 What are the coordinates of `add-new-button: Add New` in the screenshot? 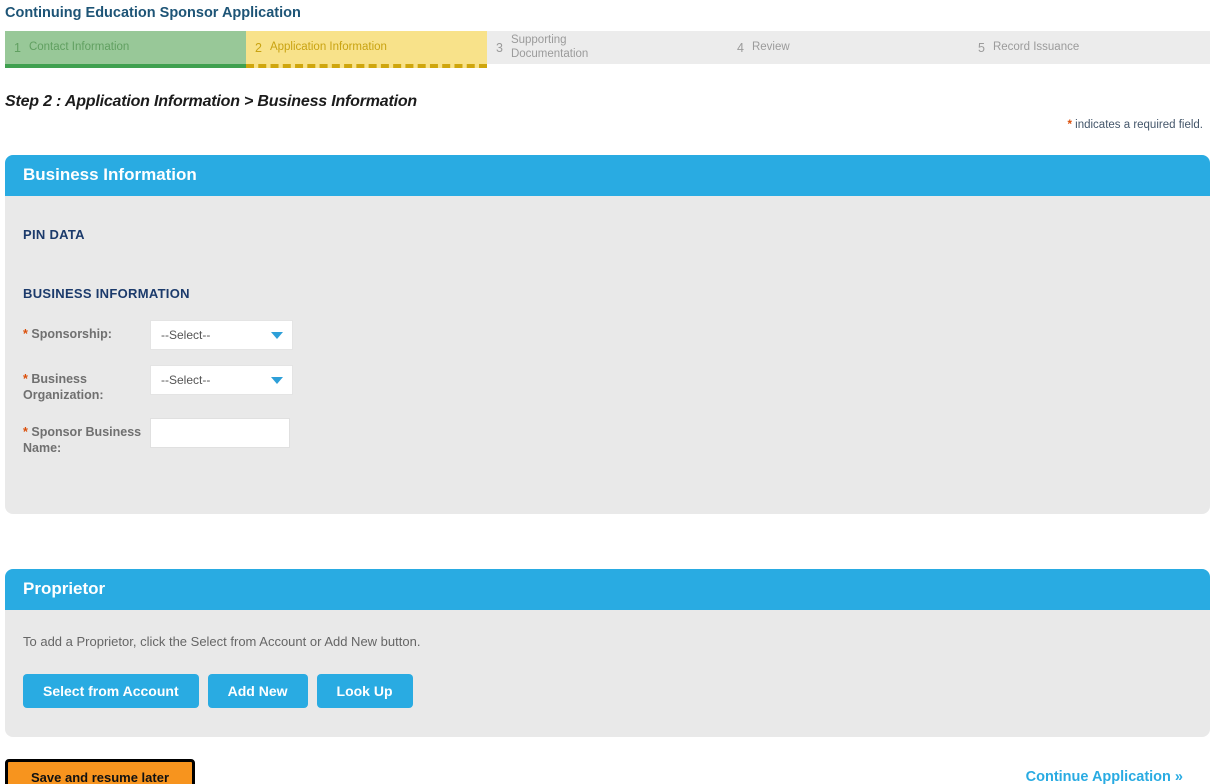 It's located at (257, 690).